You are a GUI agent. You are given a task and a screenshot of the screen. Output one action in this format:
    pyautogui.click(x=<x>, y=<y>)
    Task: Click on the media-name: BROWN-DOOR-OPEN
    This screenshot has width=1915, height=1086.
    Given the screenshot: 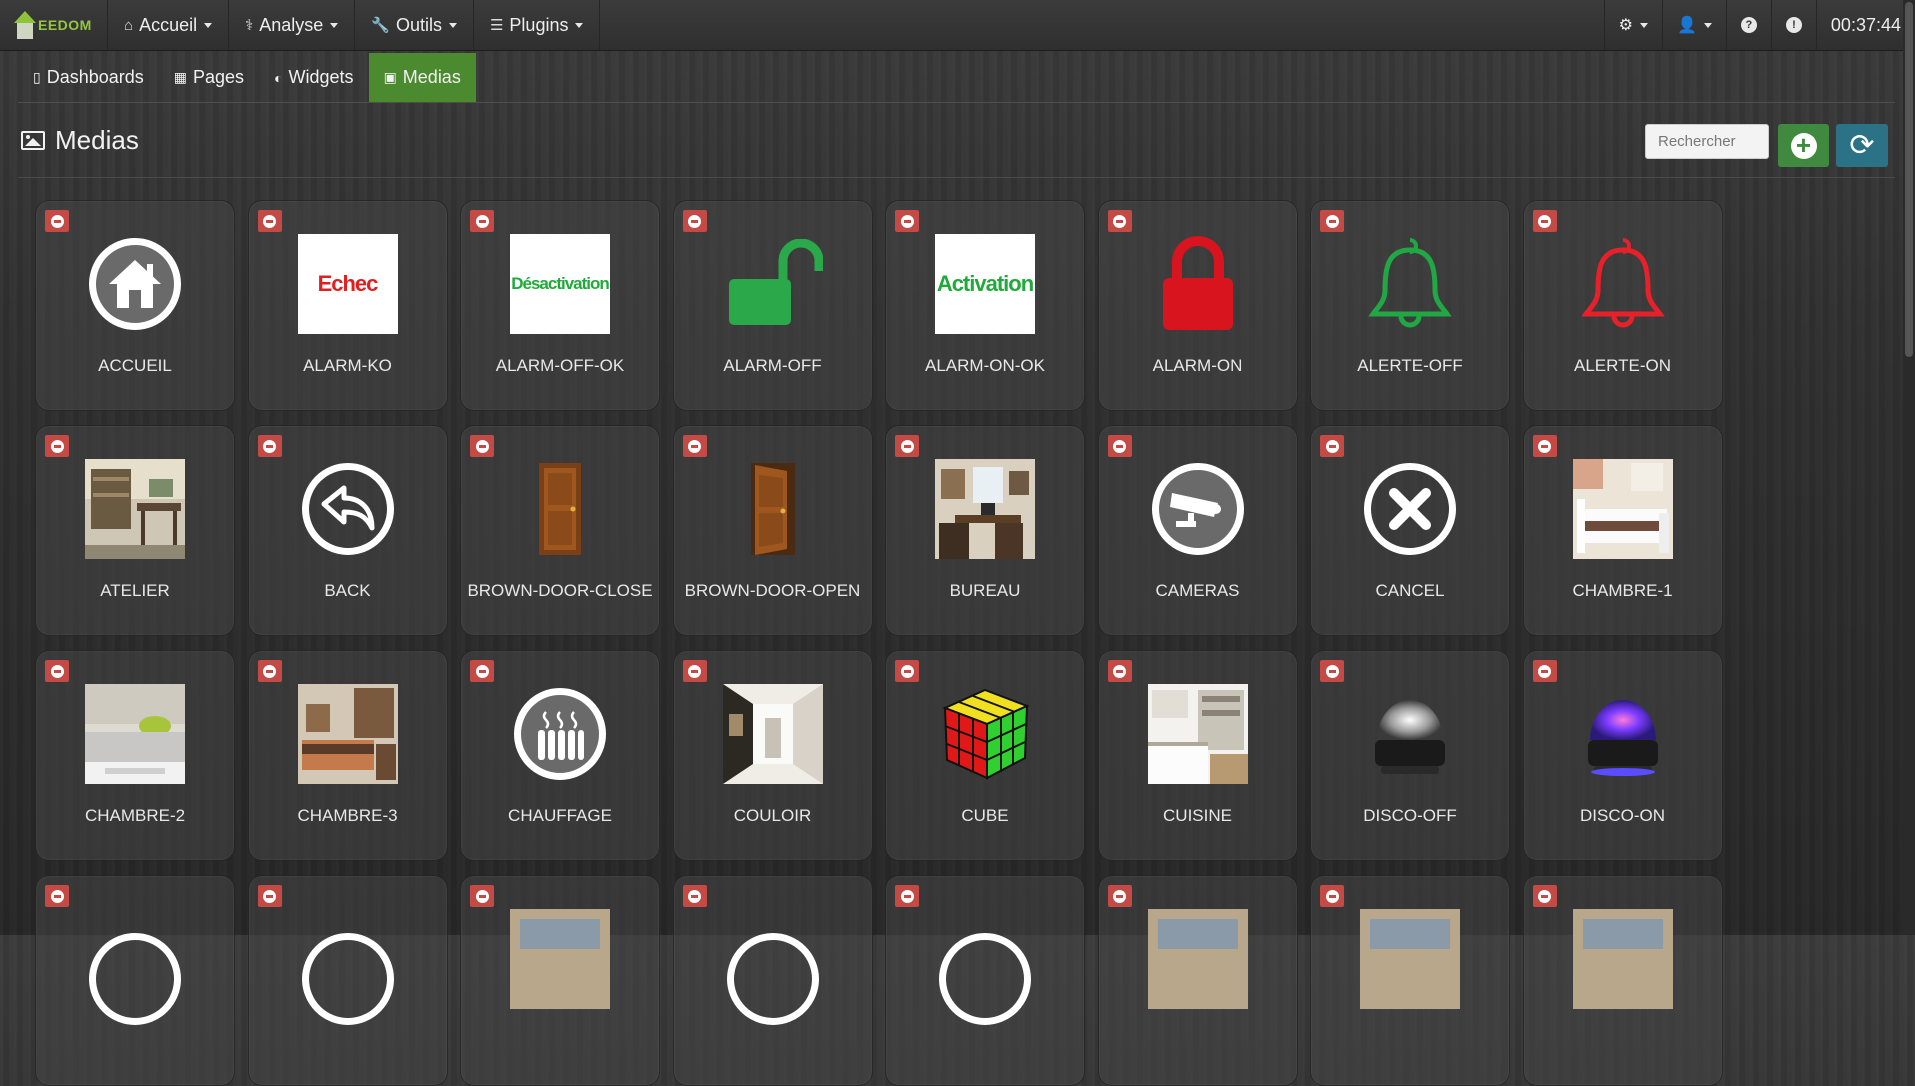 What is the action you would take?
    pyautogui.click(x=772, y=590)
    